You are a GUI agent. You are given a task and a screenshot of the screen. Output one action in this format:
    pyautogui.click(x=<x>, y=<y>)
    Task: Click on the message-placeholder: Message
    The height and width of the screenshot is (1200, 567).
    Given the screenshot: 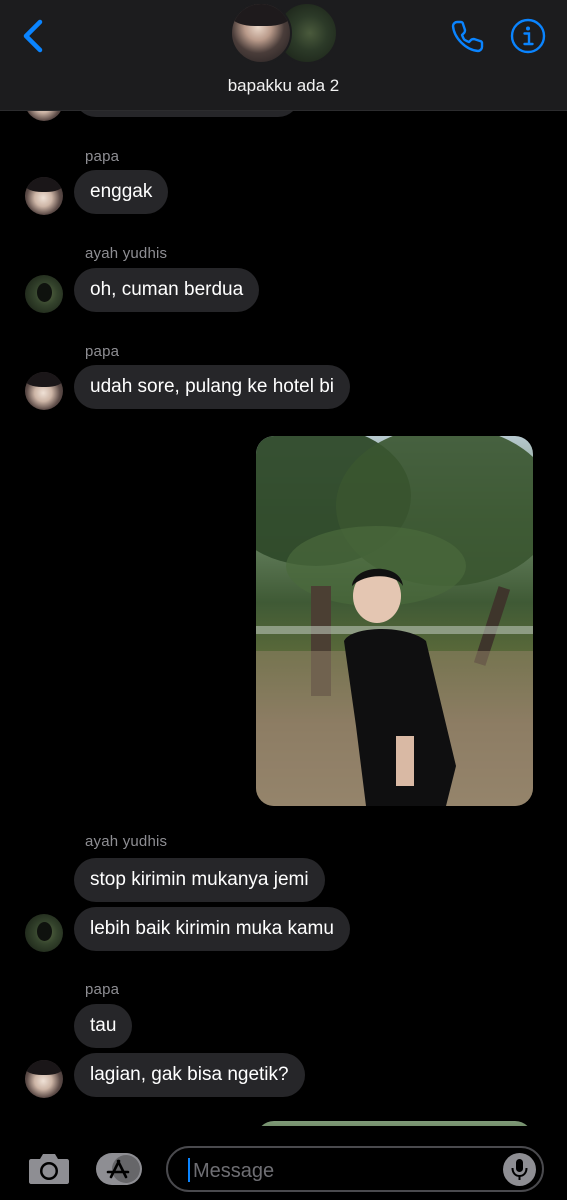 What is the action you would take?
    pyautogui.click(x=234, y=1171)
    